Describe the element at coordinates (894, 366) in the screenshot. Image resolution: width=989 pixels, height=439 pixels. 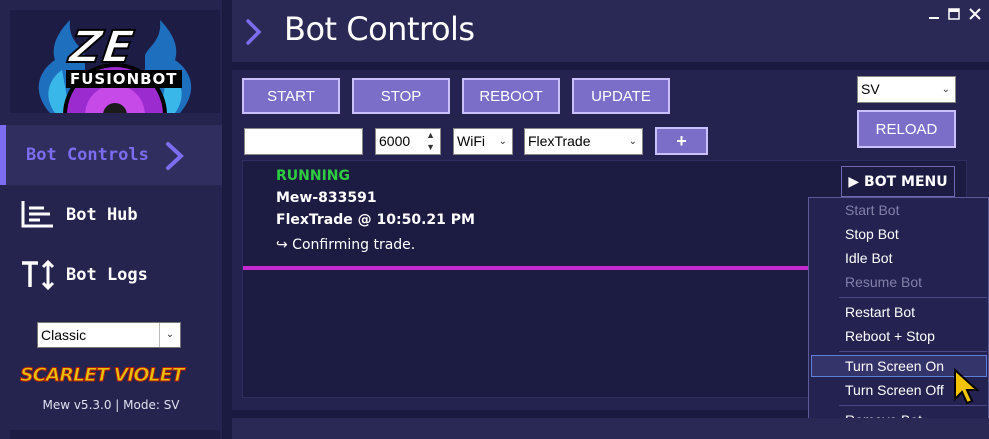
I see `menu-item-turn-screen-on: Turn Screen On` at that location.